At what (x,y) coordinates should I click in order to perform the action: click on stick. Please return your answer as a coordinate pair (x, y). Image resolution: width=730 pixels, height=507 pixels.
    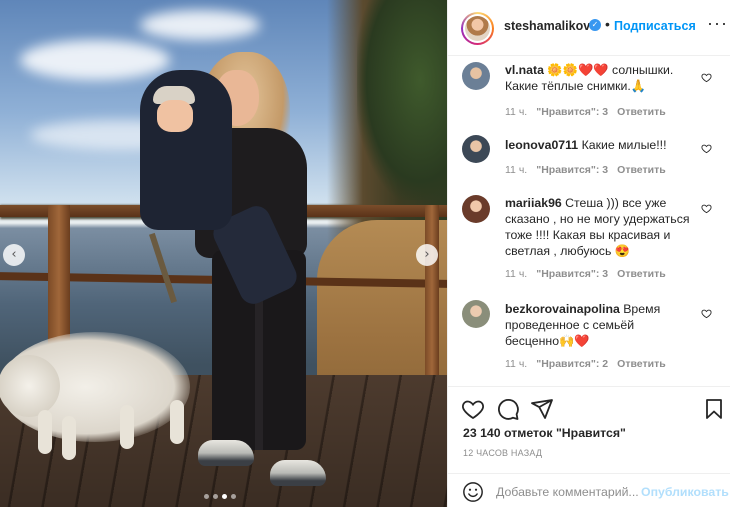
    Looking at the image, I should click on (163, 268).